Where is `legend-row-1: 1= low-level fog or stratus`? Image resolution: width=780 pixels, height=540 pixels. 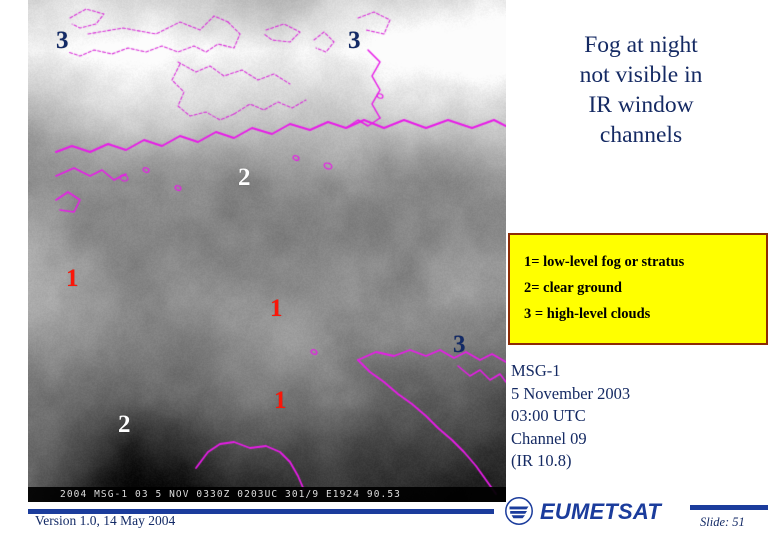 legend-row-1: 1= low-level fog or stratus is located at coordinates (604, 262).